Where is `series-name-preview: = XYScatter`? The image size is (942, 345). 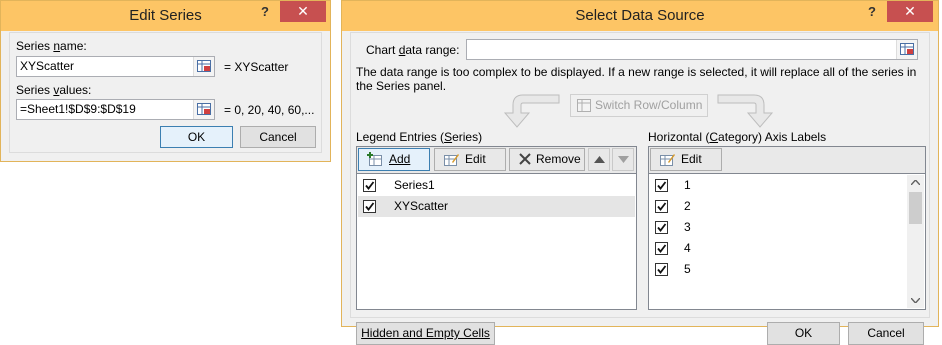 series-name-preview: = XYScatter is located at coordinates (256, 67).